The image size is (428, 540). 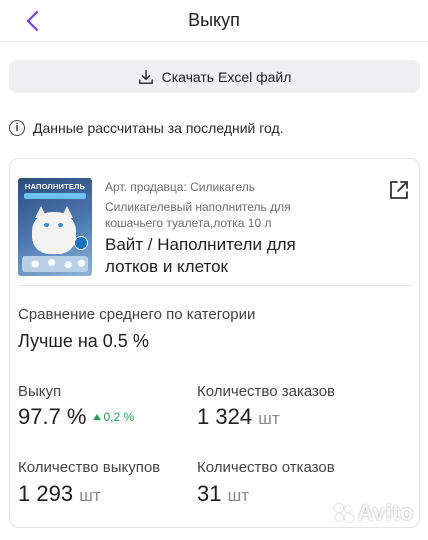 I want to click on trend-up-icon, so click(x=96, y=417).